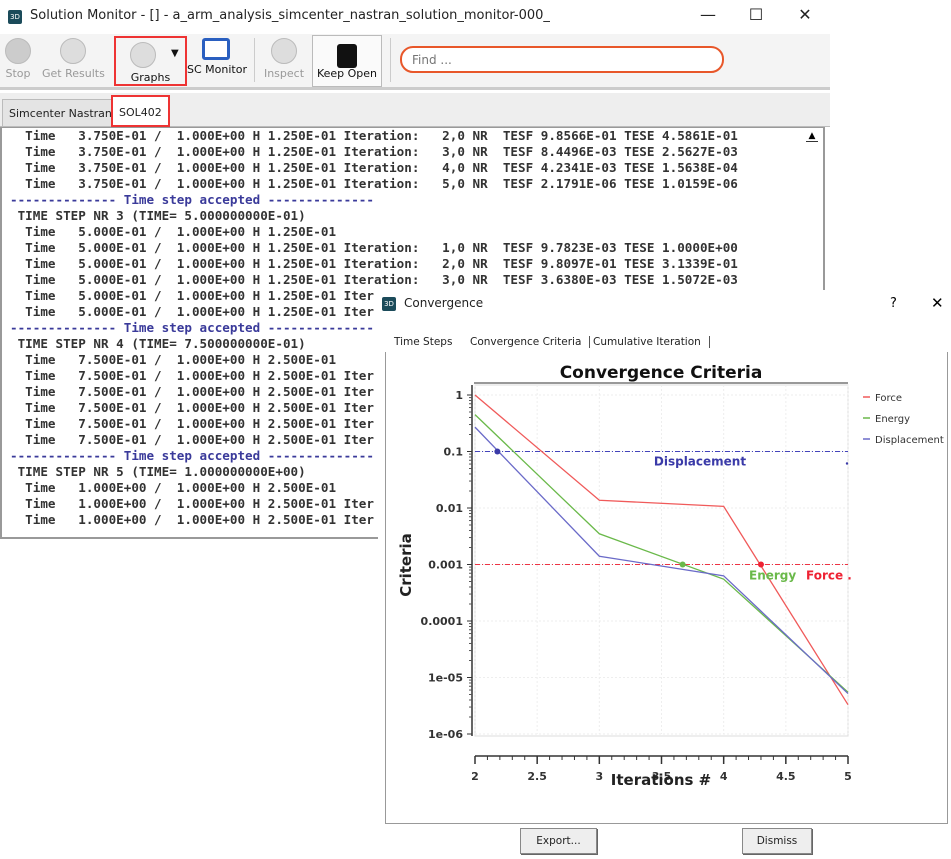 This screenshot has height=859, width=951. I want to click on threshold-label-energy: Energy, so click(772, 576).